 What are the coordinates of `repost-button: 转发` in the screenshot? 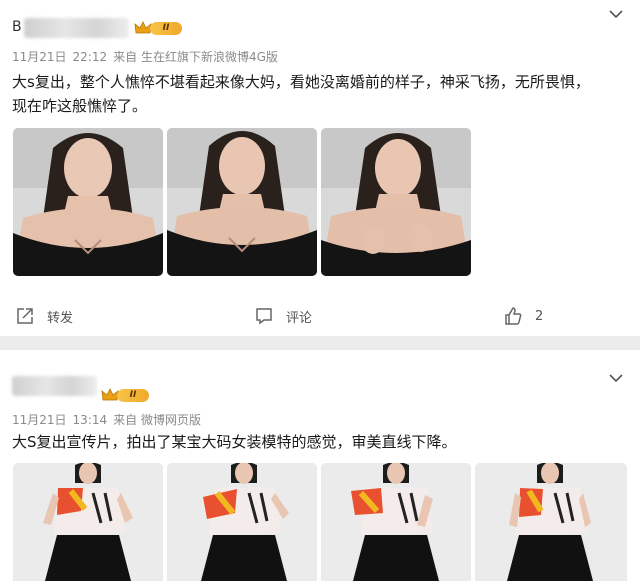 It's located at (44, 316).